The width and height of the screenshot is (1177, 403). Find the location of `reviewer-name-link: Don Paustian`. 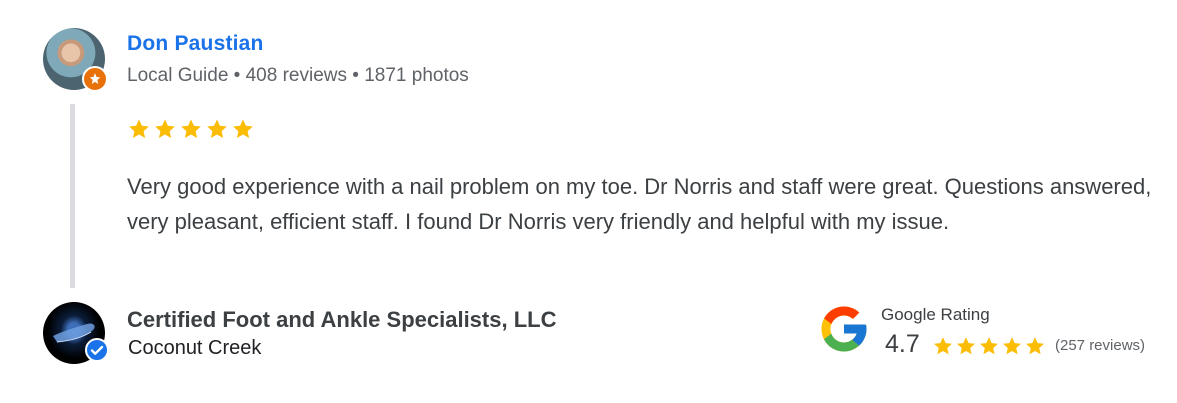

reviewer-name-link: Don Paustian is located at coordinates (195, 44).